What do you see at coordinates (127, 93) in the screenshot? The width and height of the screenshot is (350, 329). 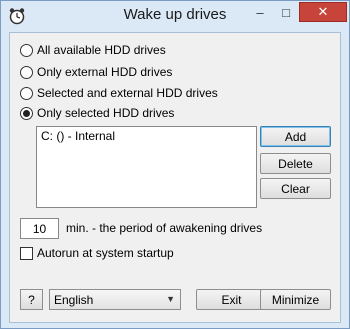 I see `radio-label: Selected and external HDD drives` at bounding box center [127, 93].